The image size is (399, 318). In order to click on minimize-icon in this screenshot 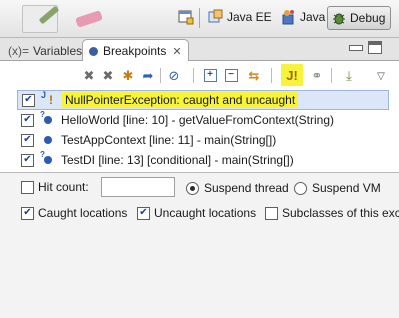, I will do `click(356, 48)`.